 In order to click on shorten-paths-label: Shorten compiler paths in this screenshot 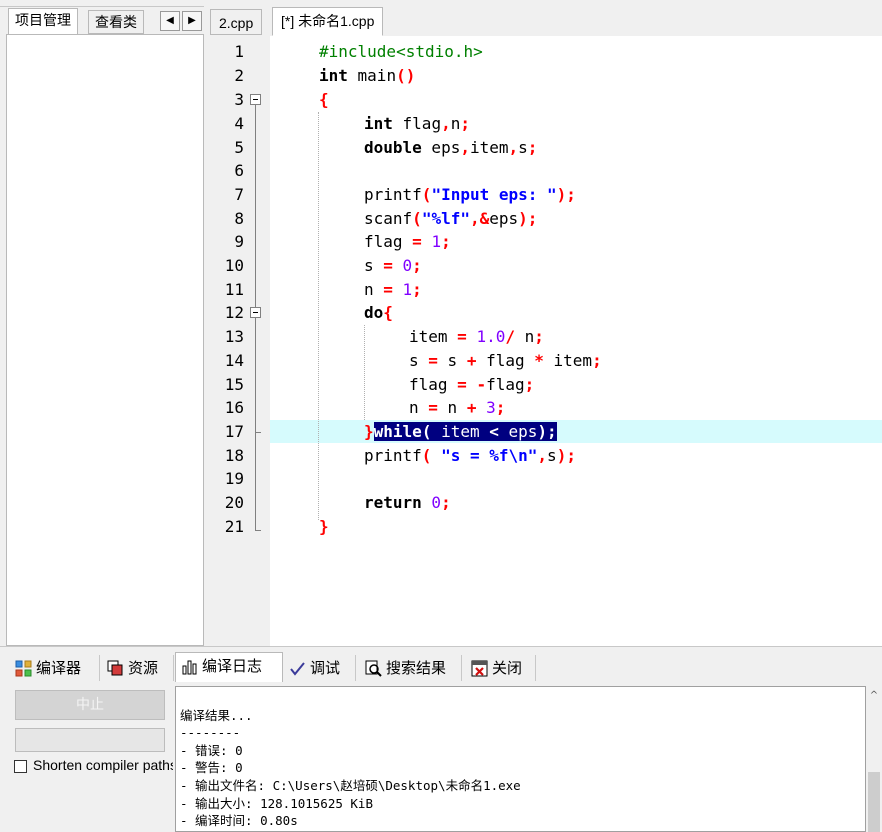, I will do `click(103, 765)`.